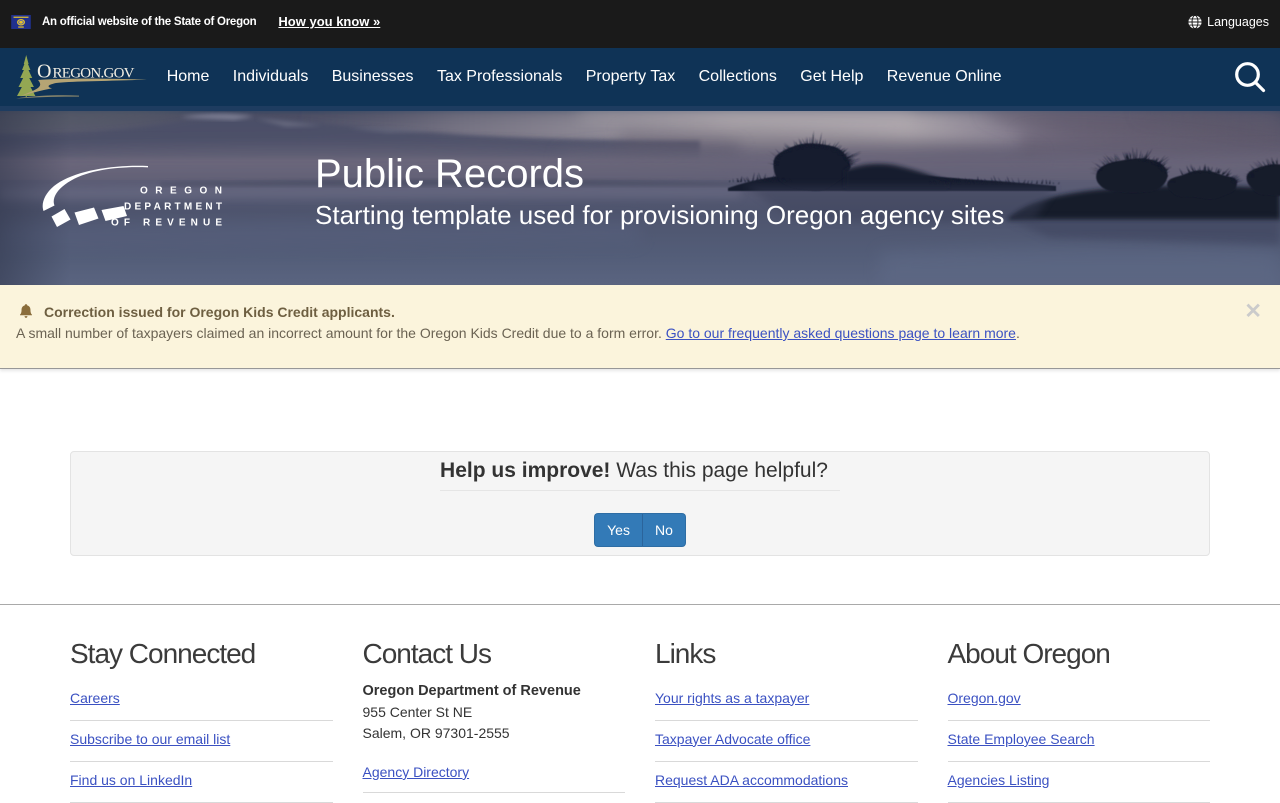 This screenshot has width=1280, height=803. I want to click on svg-text: OREGON, so click(181, 191).